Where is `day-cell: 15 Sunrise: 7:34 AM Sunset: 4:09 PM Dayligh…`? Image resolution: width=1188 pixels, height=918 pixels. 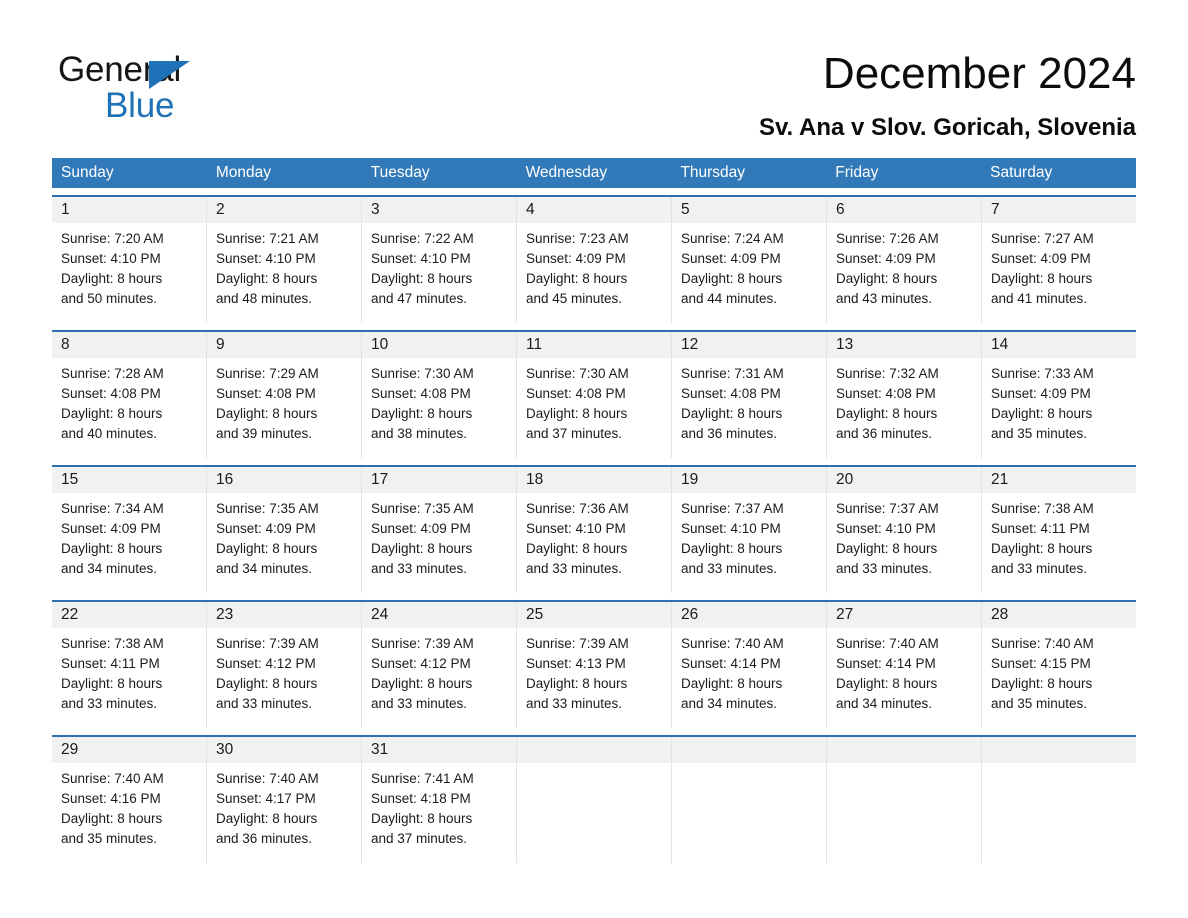 day-cell: 15 Sunrise: 7:34 AM Sunset: 4:09 PM Dayligh… is located at coordinates (129, 530).